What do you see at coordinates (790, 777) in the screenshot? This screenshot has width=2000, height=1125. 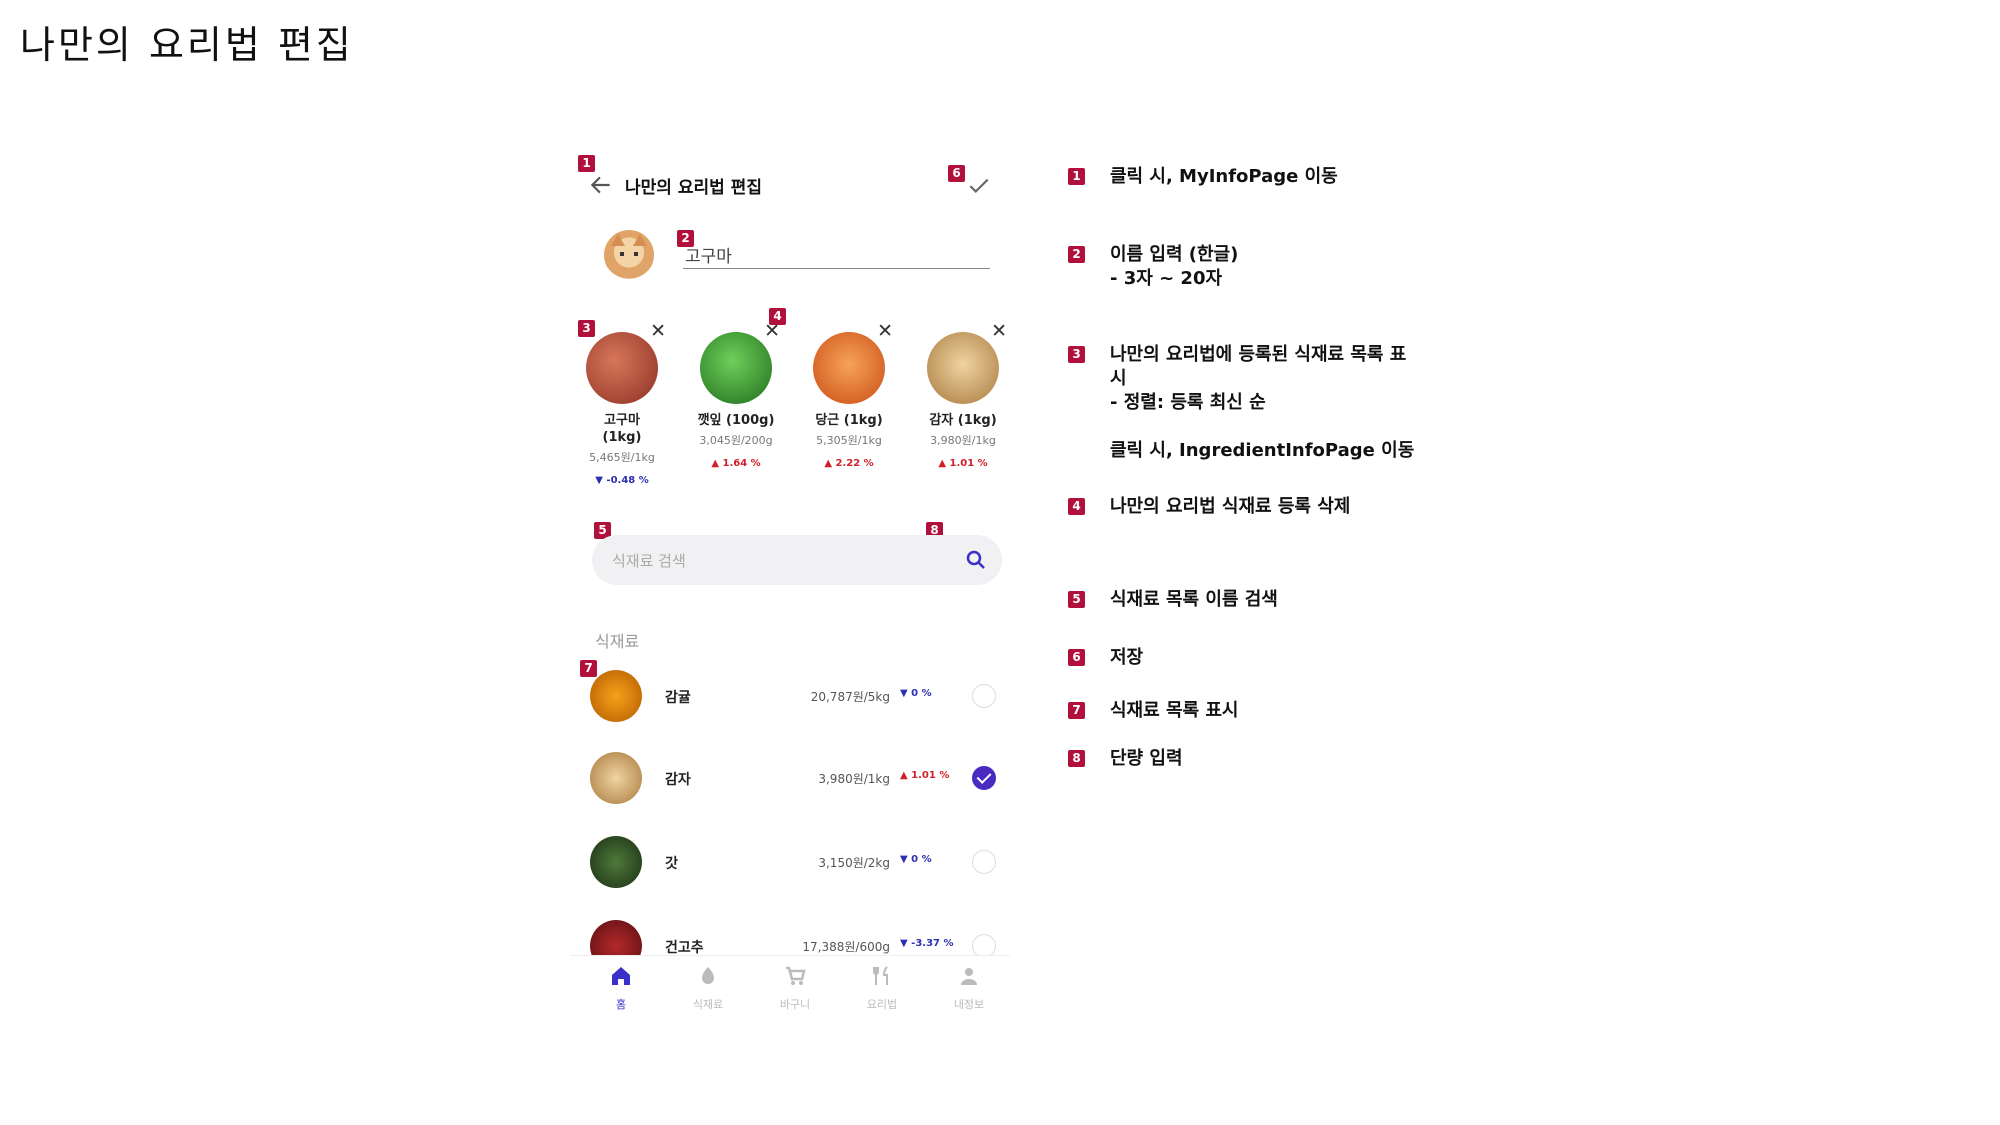 I see `list-item: 감자 3,980원/1kg ▲ 1.01 %` at bounding box center [790, 777].